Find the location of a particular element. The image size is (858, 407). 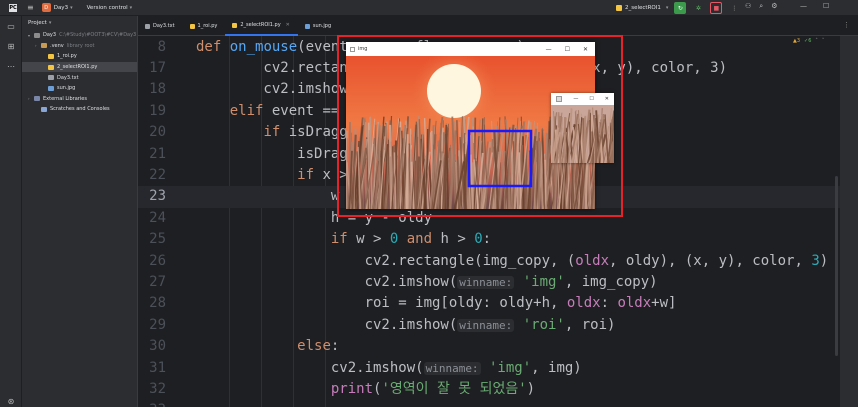

roi-window: — ☐ ✕ is located at coordinates (582, 128).